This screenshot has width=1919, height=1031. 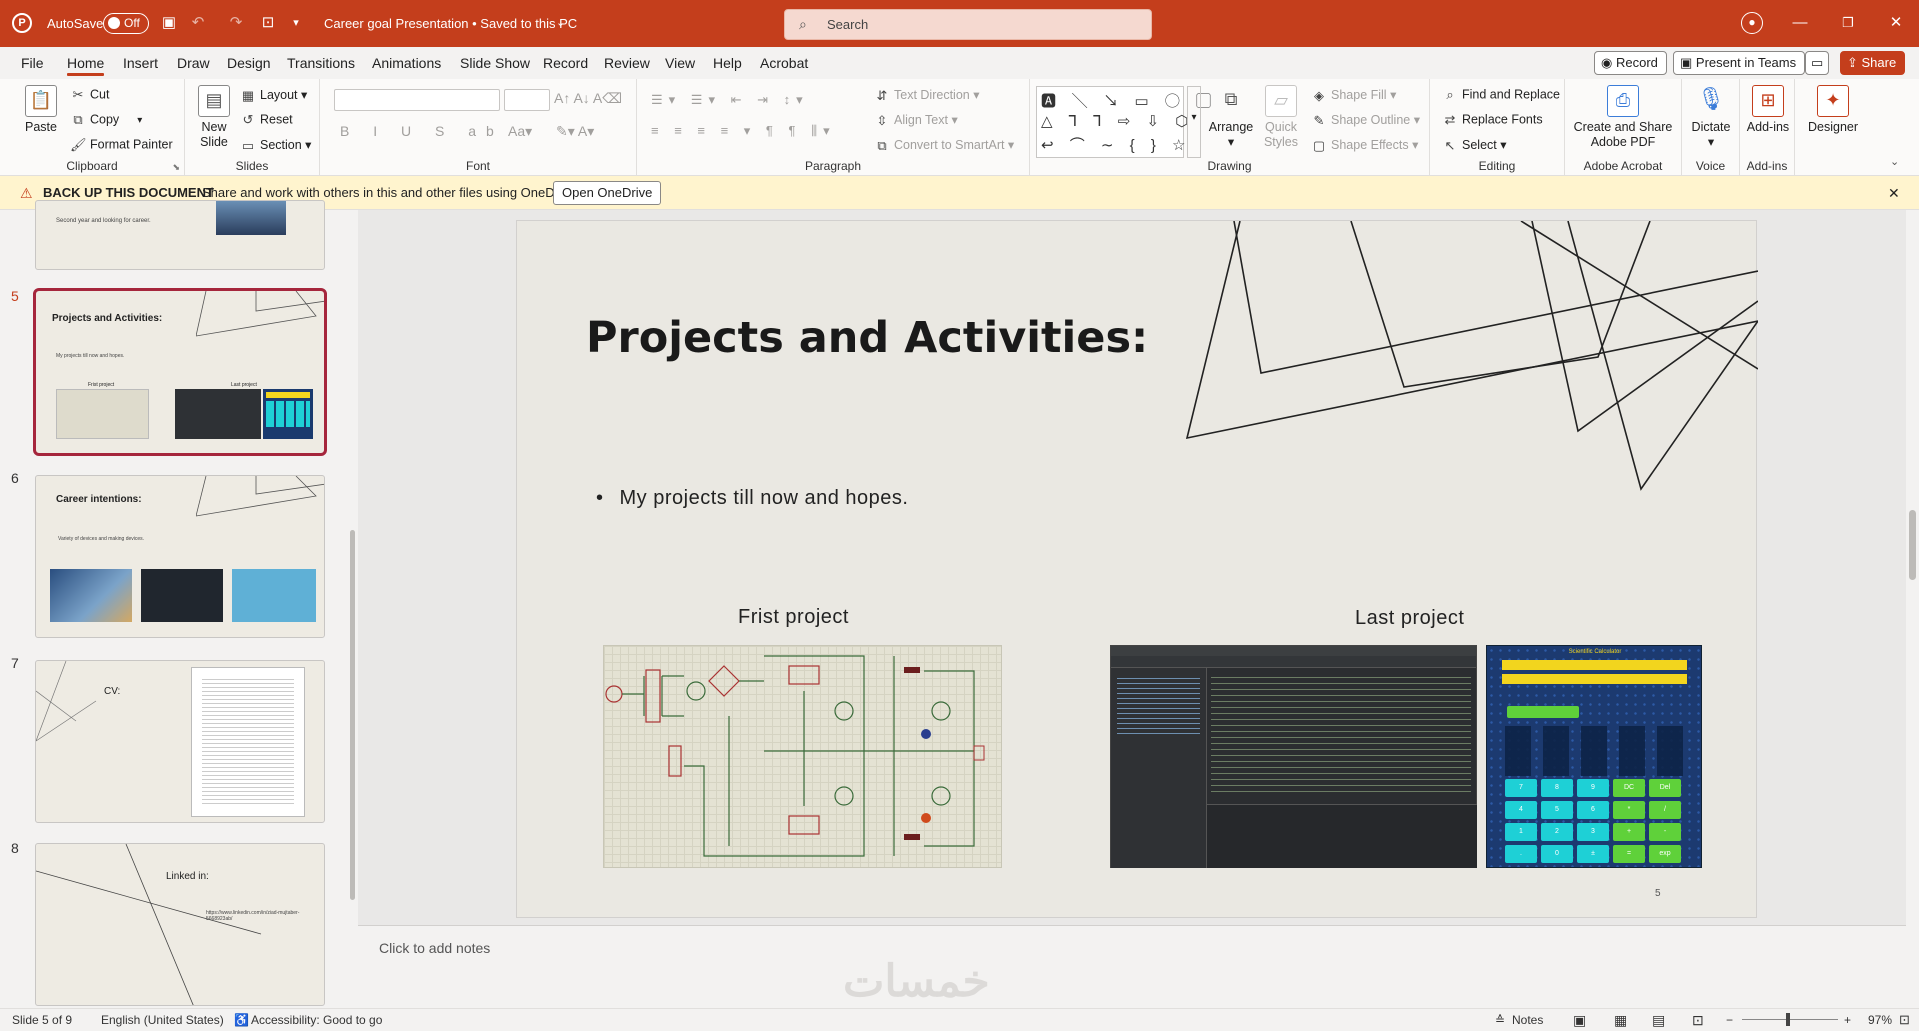 I want to click on quick-styles-button: ▱ Quick Styles, so click(x=1281, y=117).